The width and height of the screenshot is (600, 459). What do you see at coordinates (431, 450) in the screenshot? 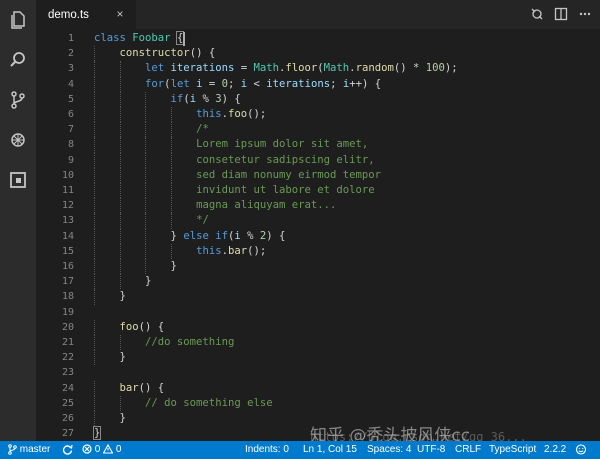
I see `encoding-status: UTF-8` at bounding box center [431, 450].